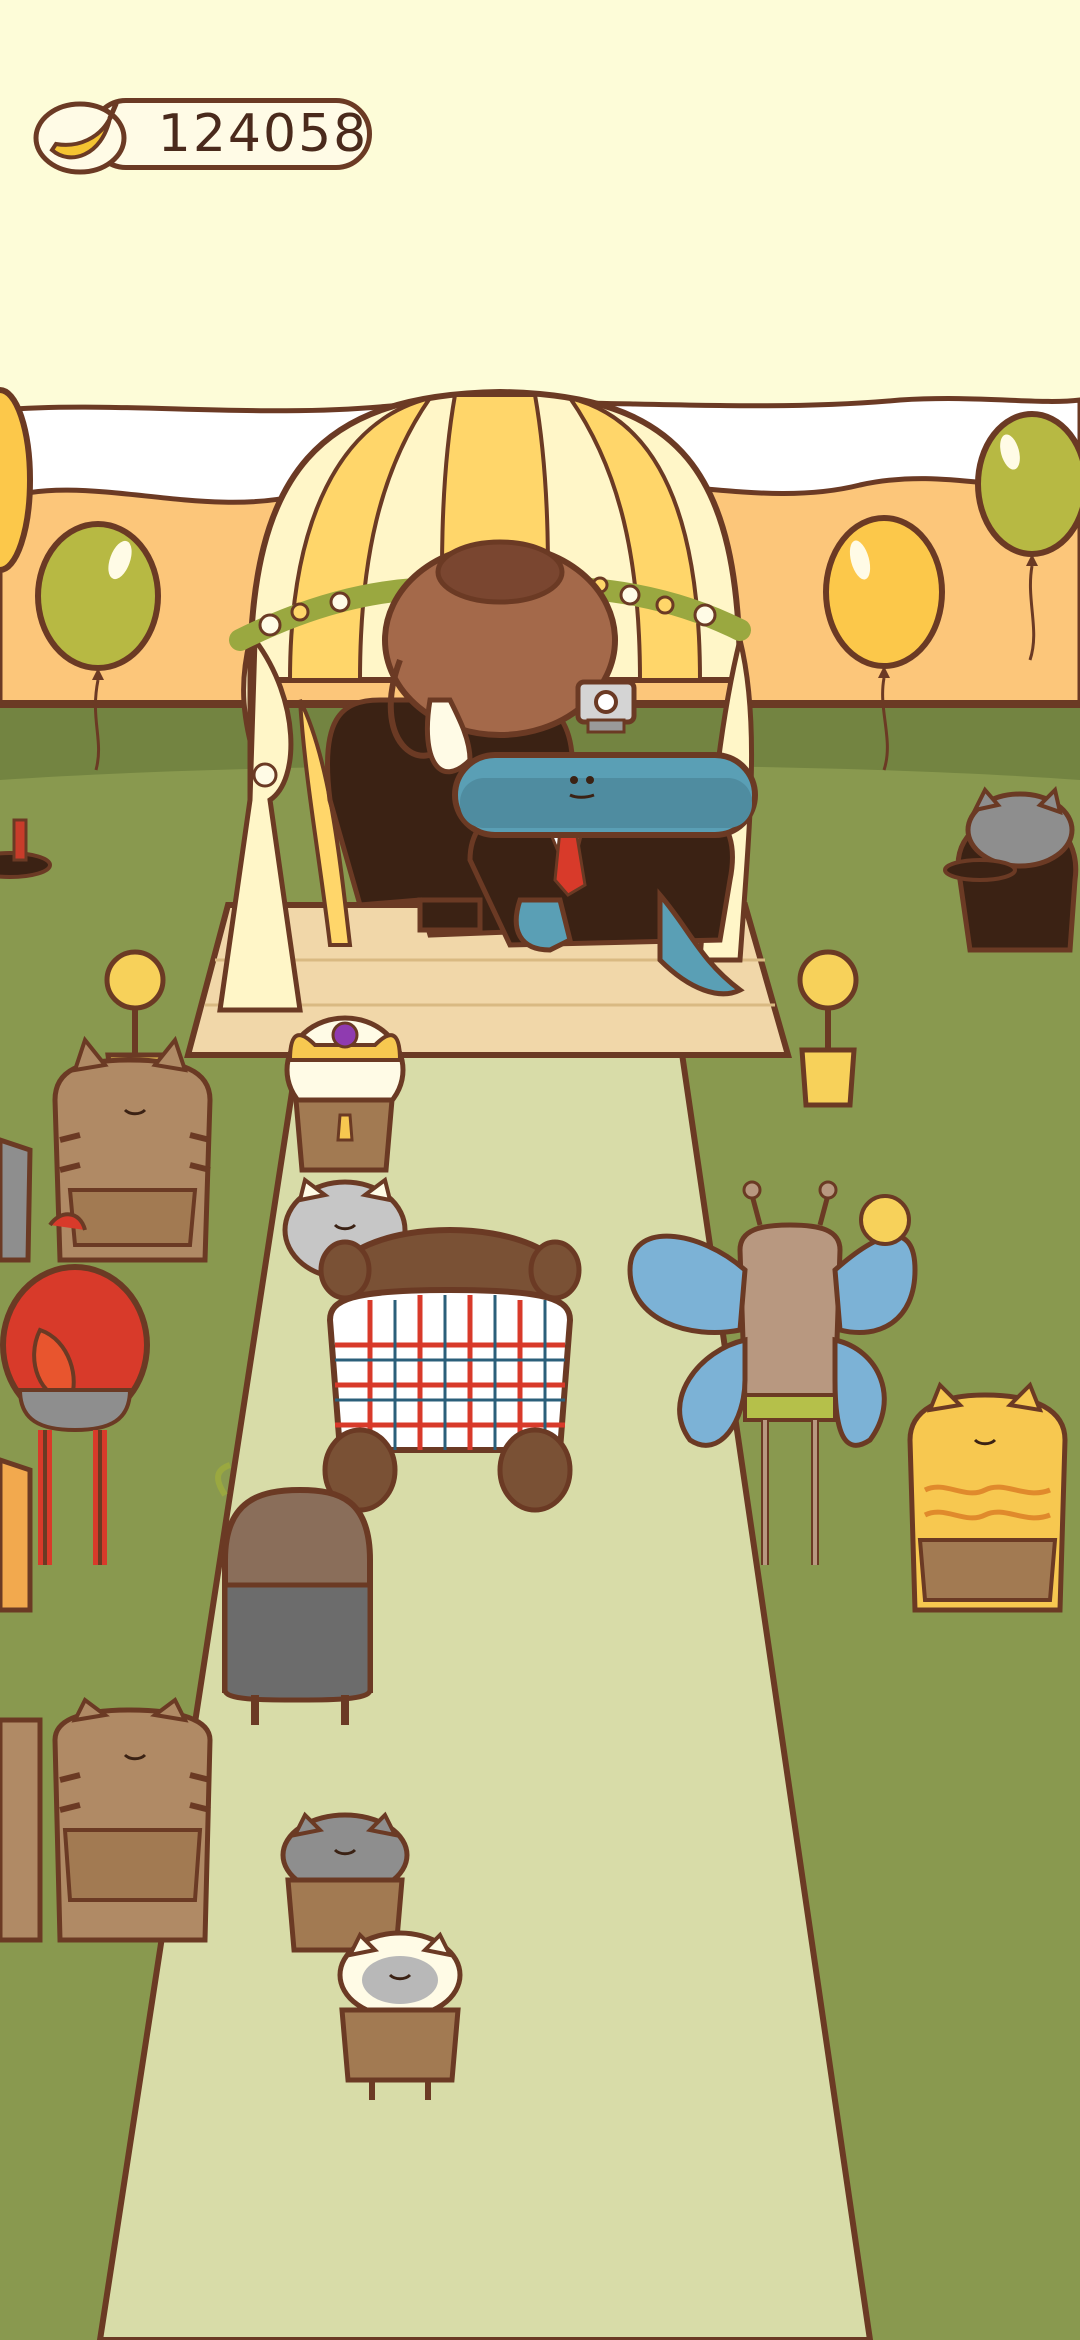 The image size is (1080, 2340). What do you see at coordinates (987, 1497) in the screenshot?
I see `cat-guest-orange-right` at bounding box center [987, 1497].